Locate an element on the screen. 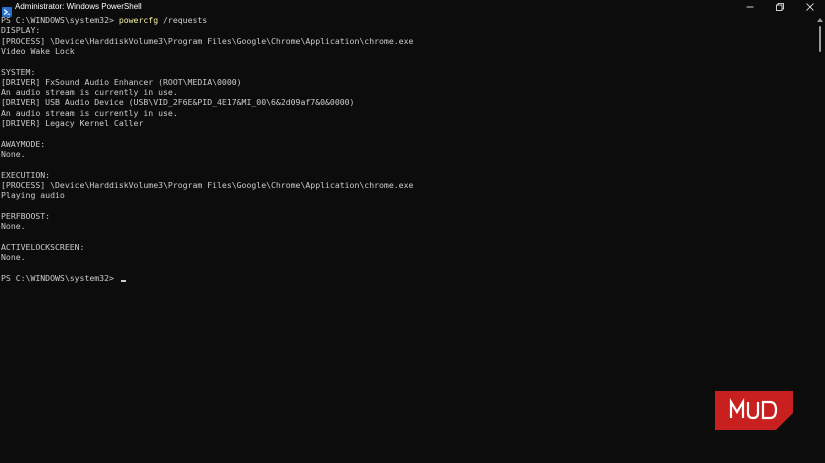 The height and width of the screenshot is (463, 825). scroll-thumb is located at coordinates (820, 39).